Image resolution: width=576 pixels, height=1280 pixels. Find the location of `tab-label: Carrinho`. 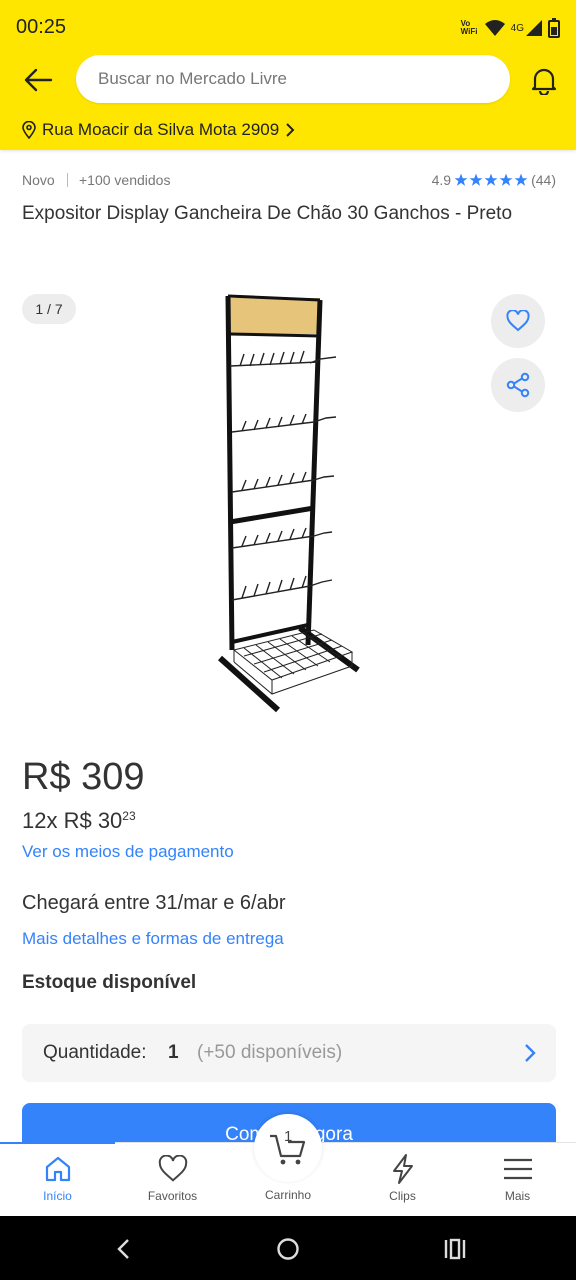

tab-label: Carrinho is located at coordinates (288, 1195).